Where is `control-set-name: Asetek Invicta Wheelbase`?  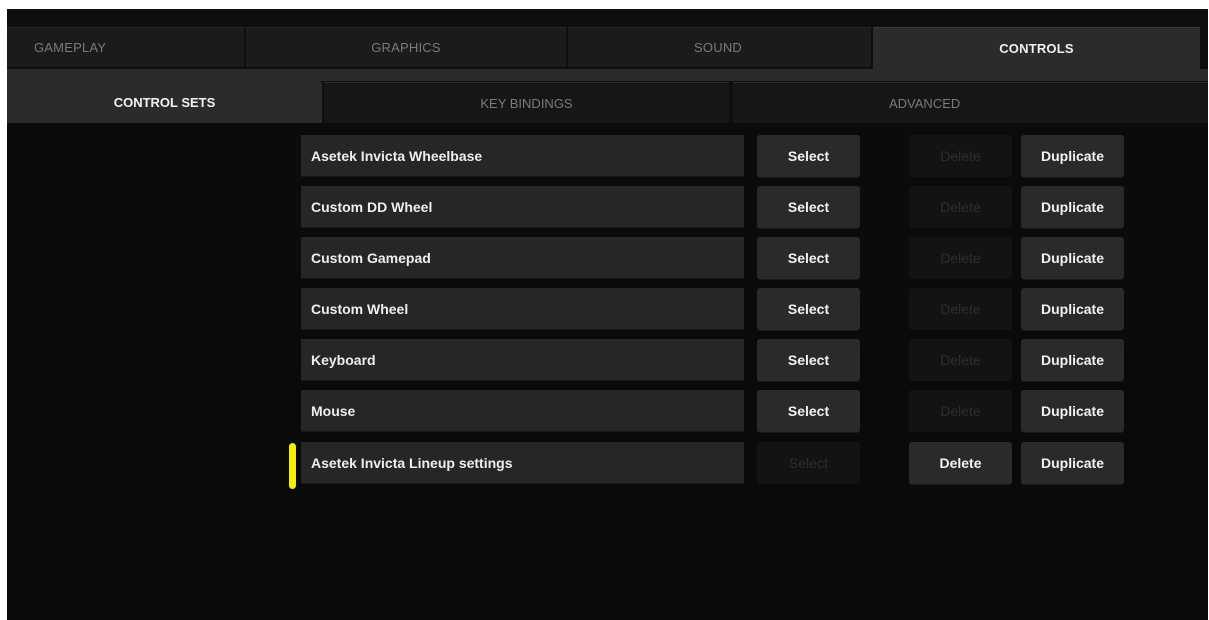 control-set-name: Asetek Invicta Wheelbase is located at coordinates (522, 156).